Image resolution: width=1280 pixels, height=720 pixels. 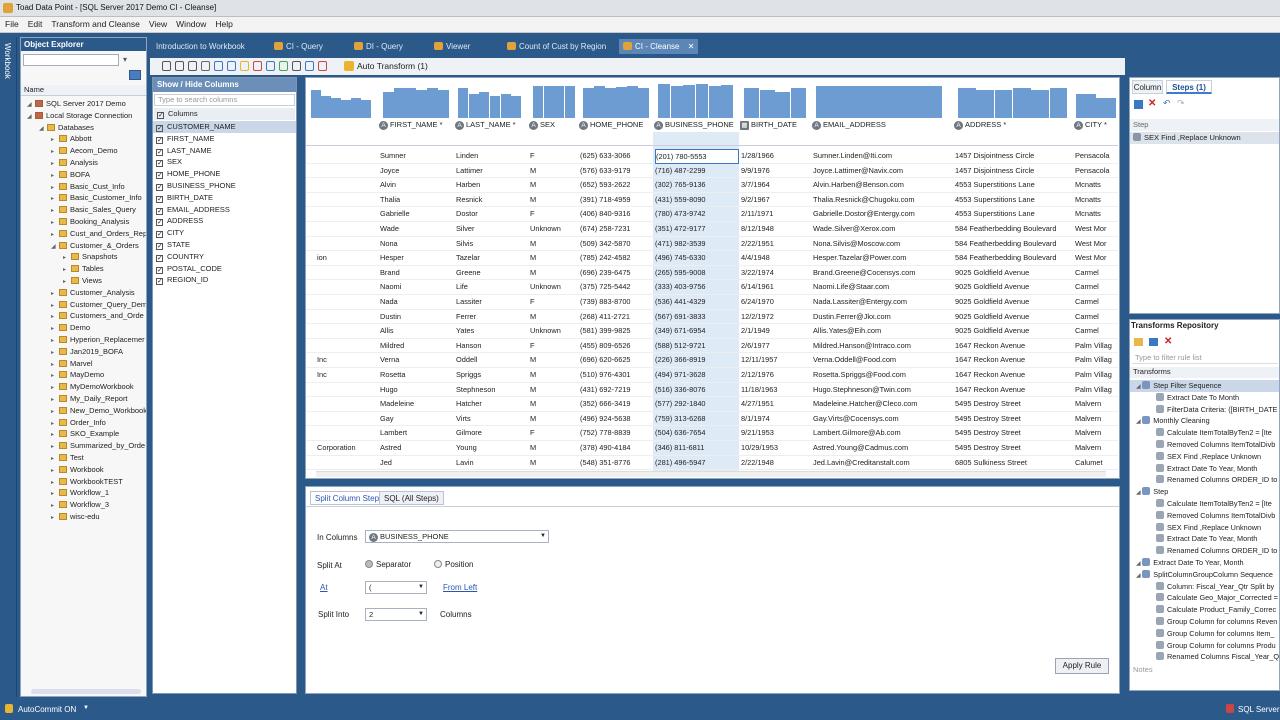 What do you see at coordinates (697, 317) in the screenshot?
I see `table-cell: (567) 691-3833` at bounding box center [697, 317].